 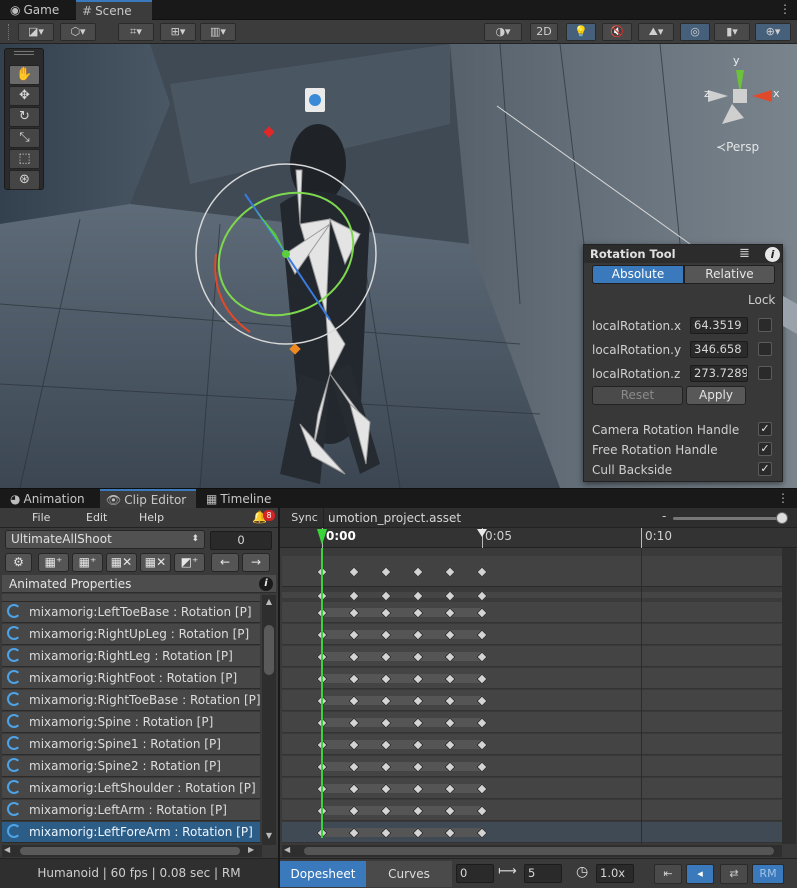 What do you see at coordinates (773, 32) in the screenshot?
I see `gizmos-button: ⊕▾` at bounding box center [773, 32].